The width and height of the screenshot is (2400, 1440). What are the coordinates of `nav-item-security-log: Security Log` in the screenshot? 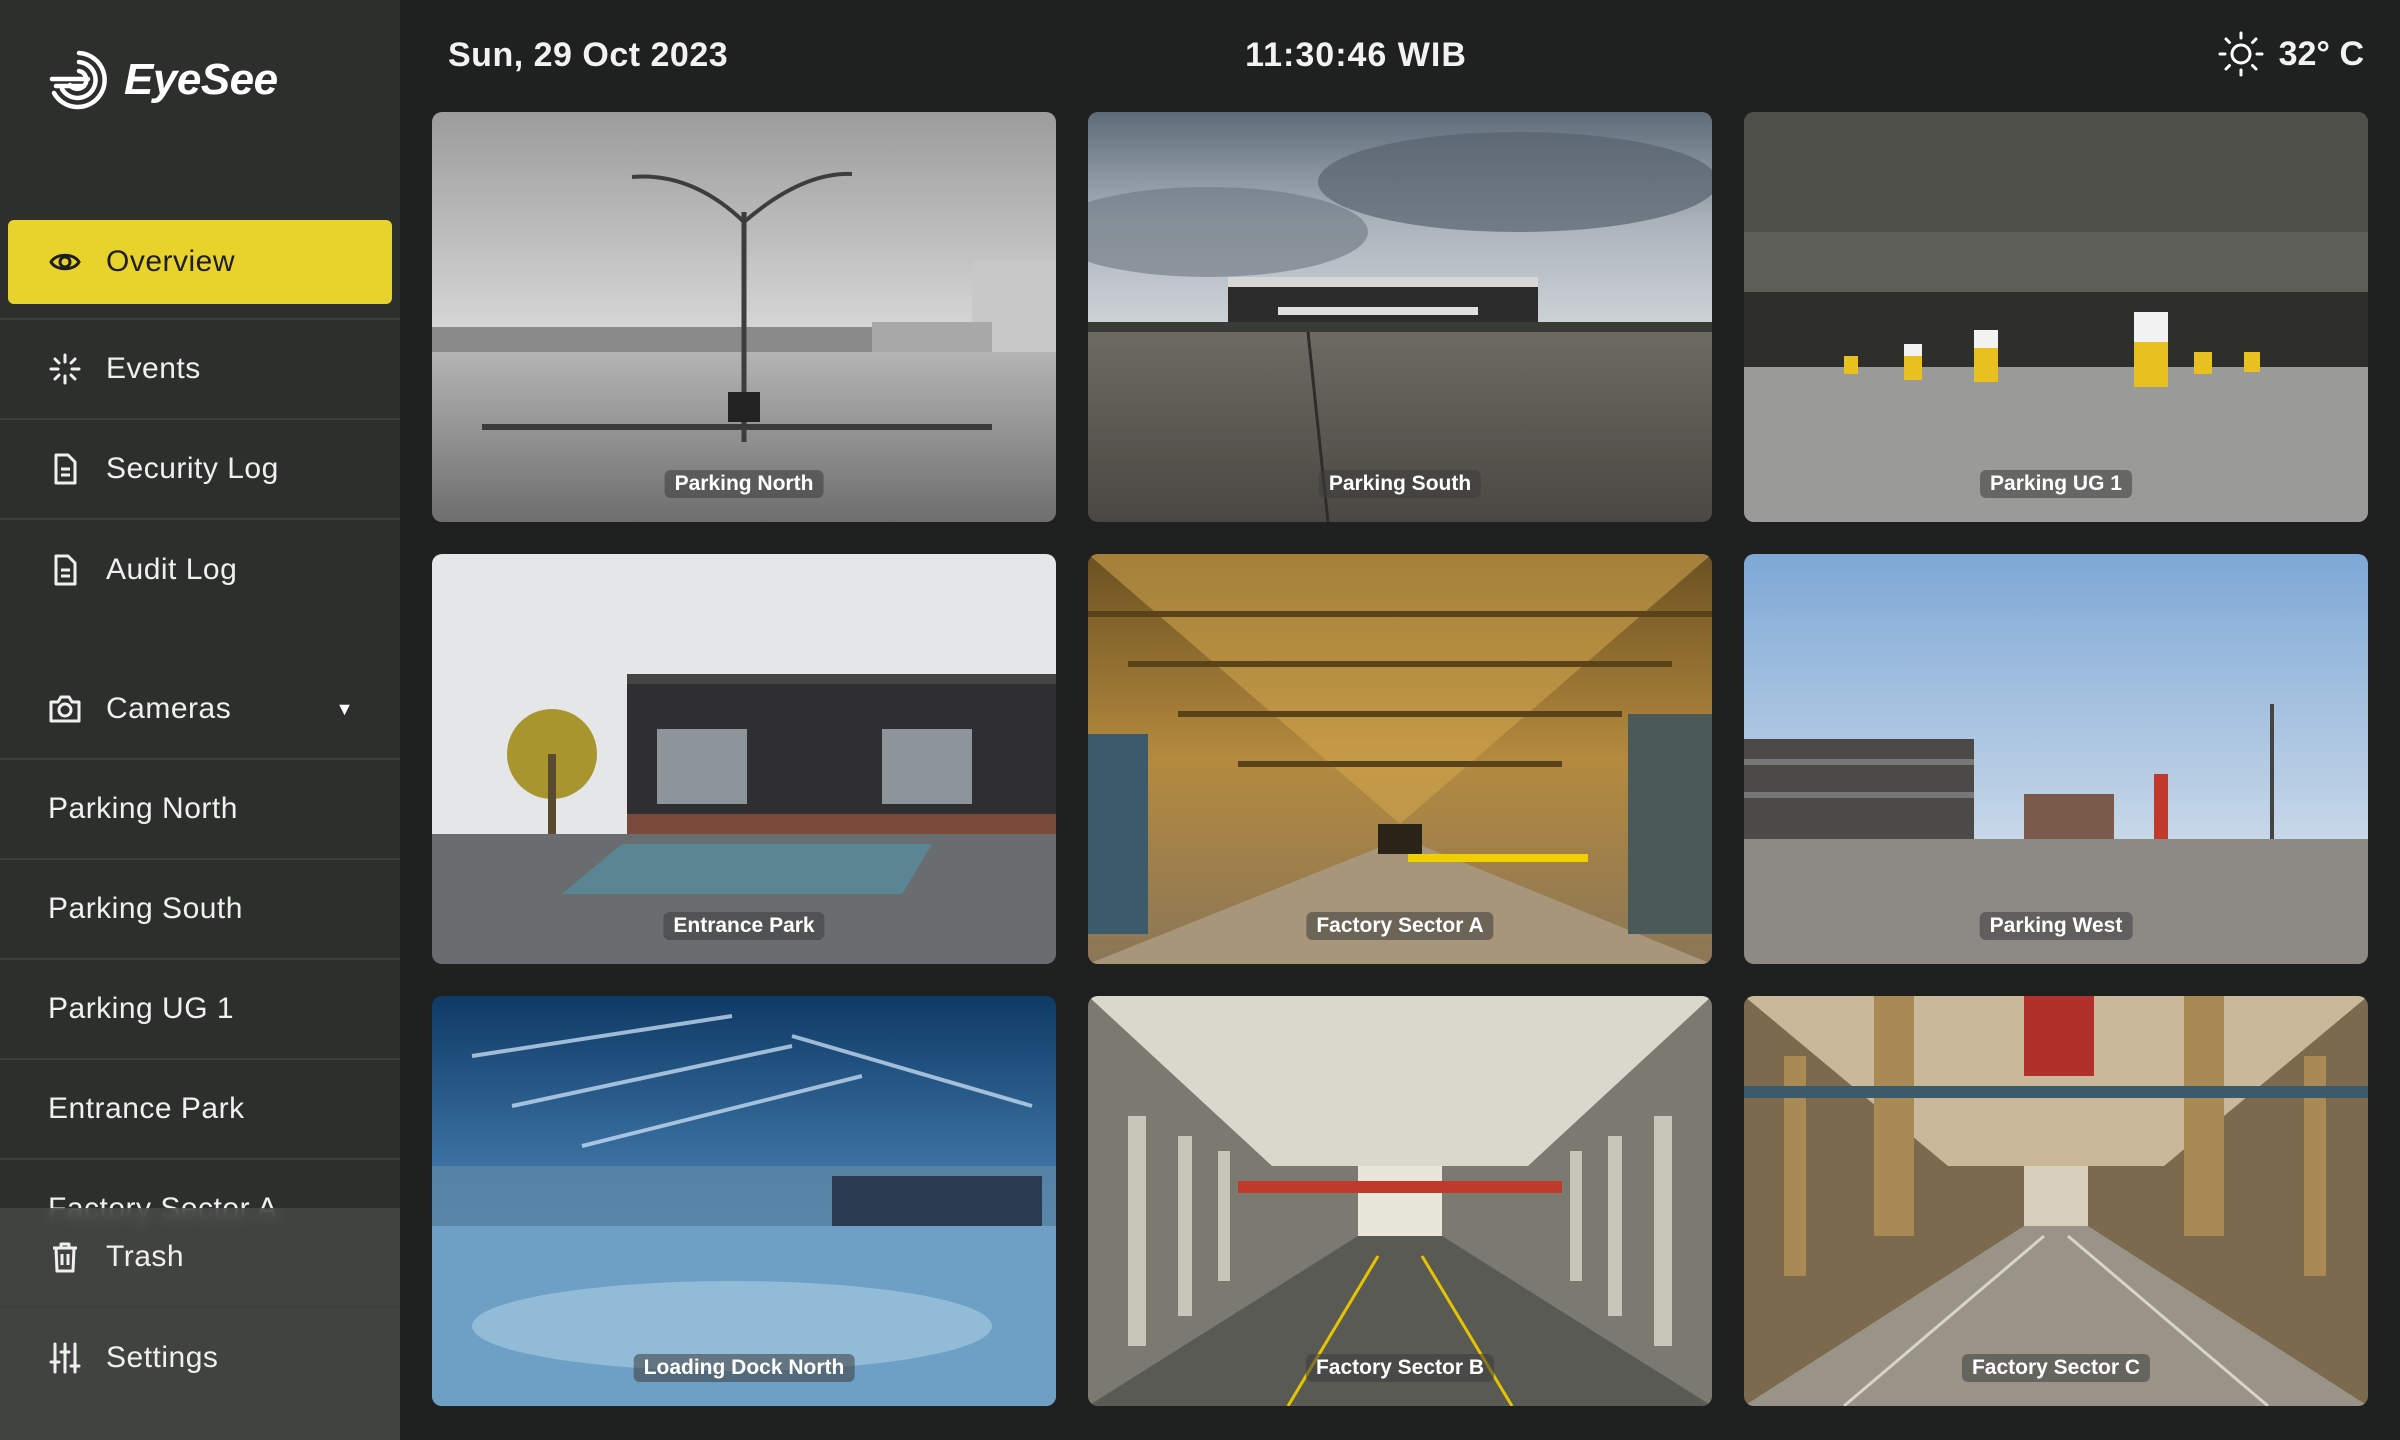 It's located at (200, 470).